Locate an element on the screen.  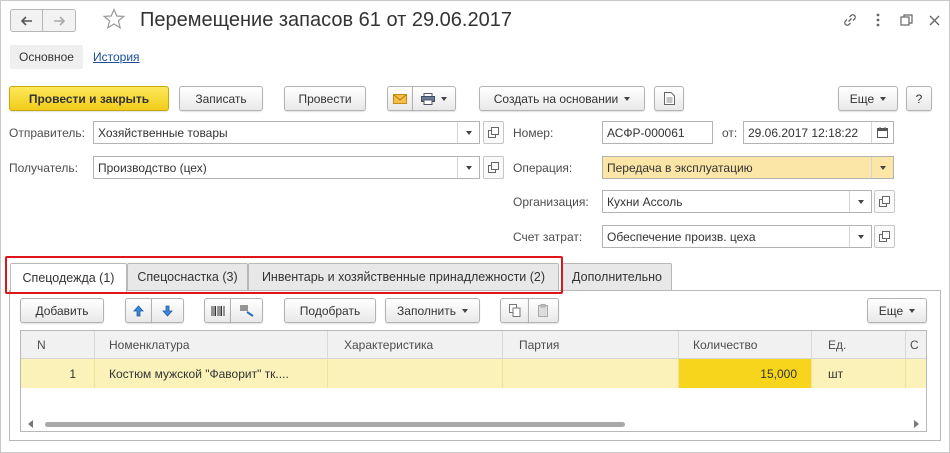
column-header-n: N is located at coordinates (58, 345).